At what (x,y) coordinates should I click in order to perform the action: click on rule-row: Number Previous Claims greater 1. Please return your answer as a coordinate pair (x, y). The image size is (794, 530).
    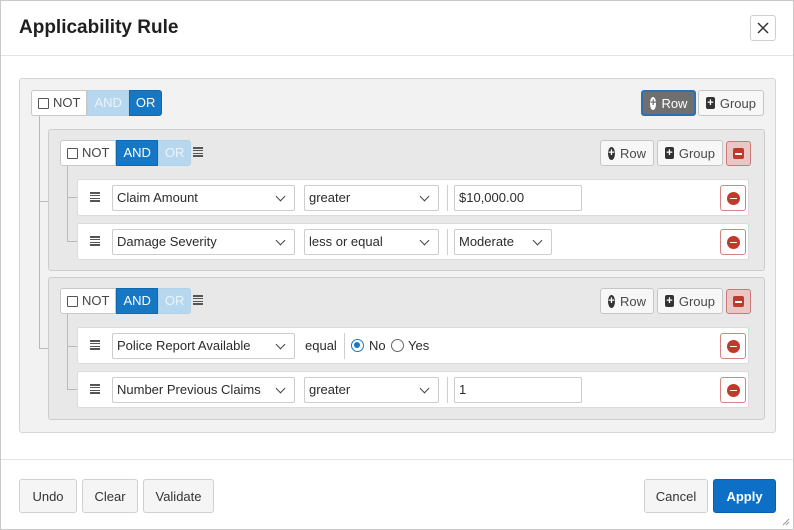
    Looking at the image, I should click on (413, 389).